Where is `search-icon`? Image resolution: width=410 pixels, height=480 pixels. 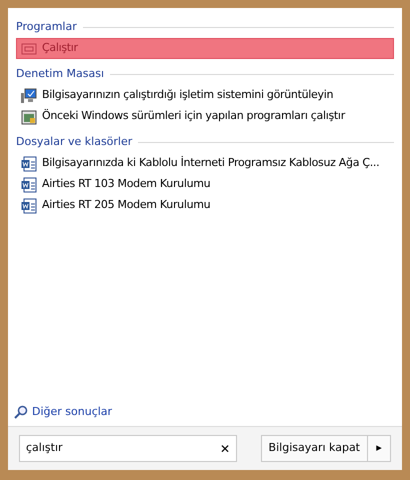 search-icon is located at coordinates (21, 411).